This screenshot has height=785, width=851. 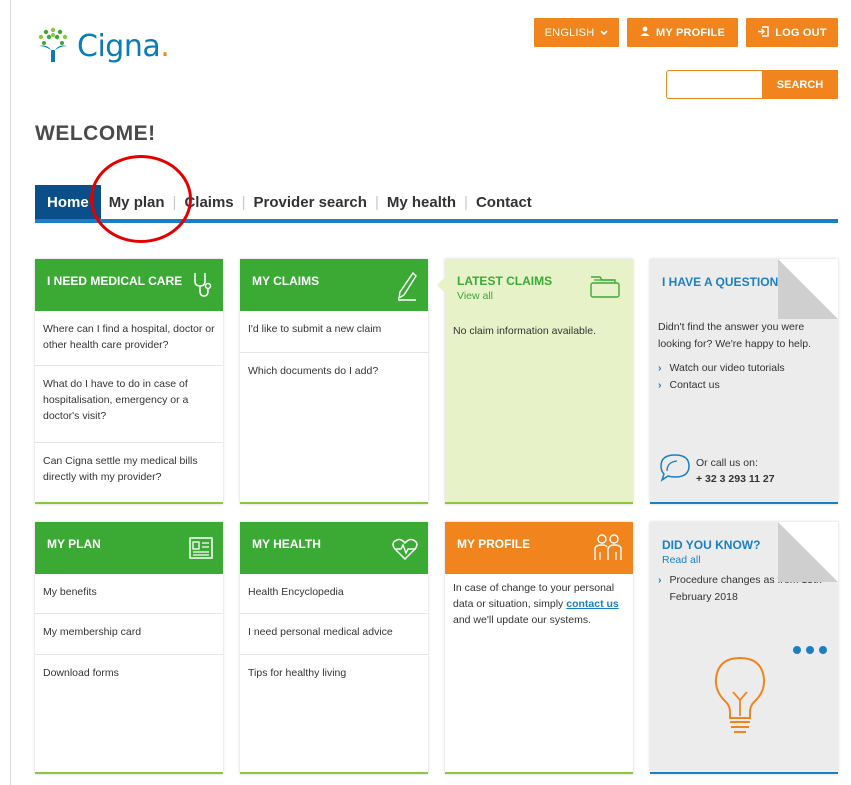 I want to click on heartbeat-icon, so click(x=405, y=550).